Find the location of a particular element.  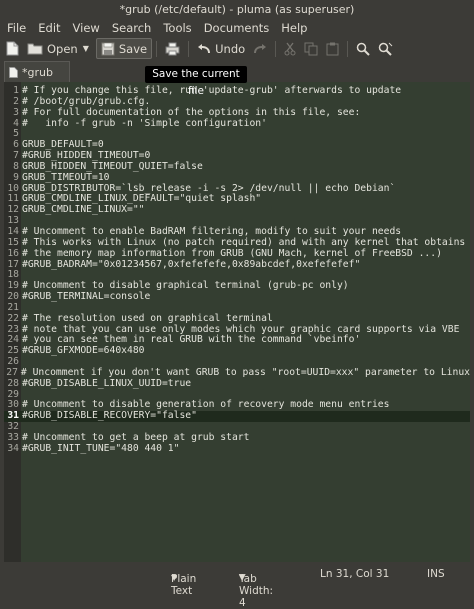

save-tooltip: Save the current file is located at coordinates (196, 81).